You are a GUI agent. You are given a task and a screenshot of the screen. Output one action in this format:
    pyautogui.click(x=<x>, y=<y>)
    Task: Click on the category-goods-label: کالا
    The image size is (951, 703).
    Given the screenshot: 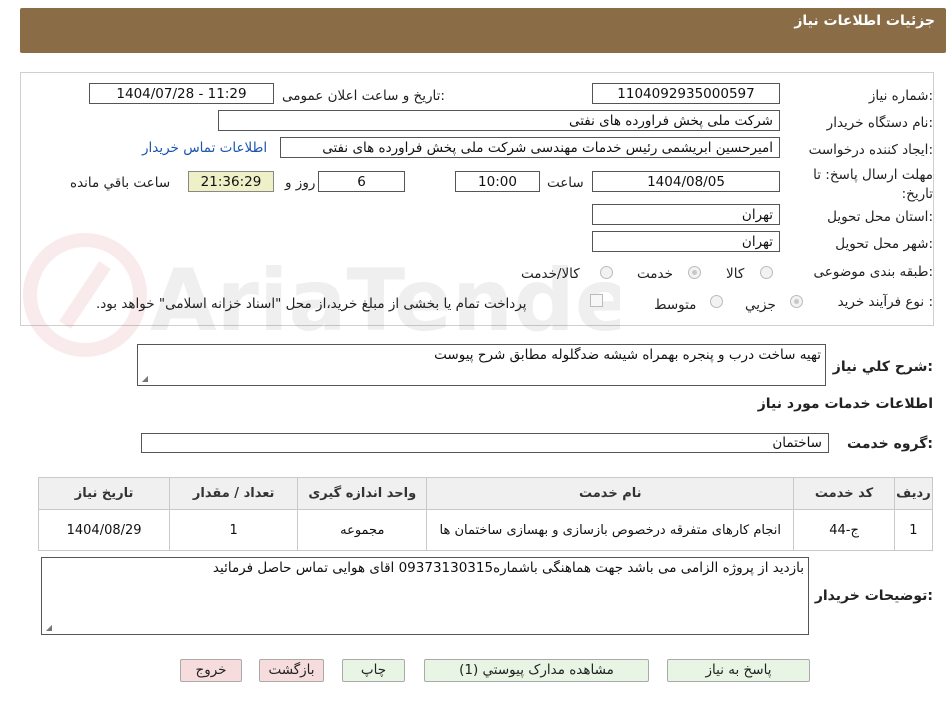 What is the action you would take?
    pyautogui.click(x=735, y=274)
    